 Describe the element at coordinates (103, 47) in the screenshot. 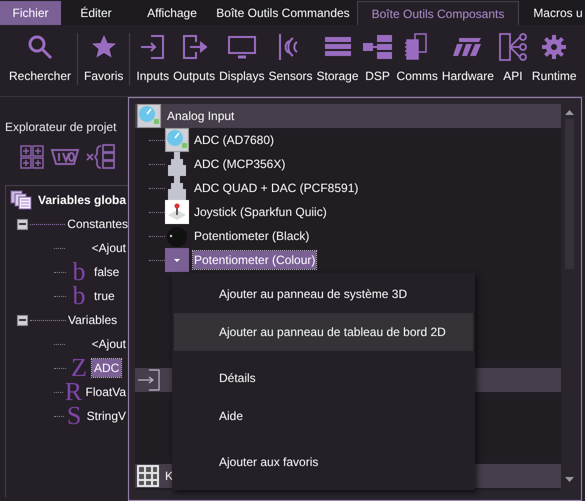

I see `star-icon` at that location.